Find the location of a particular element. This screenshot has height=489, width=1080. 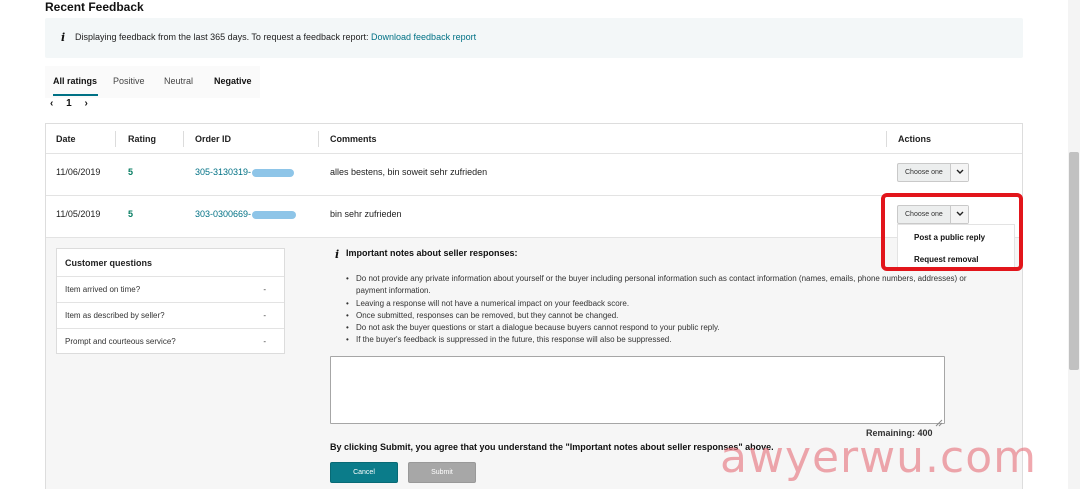

header-rating: Rating is located at coordinates (142, 139).